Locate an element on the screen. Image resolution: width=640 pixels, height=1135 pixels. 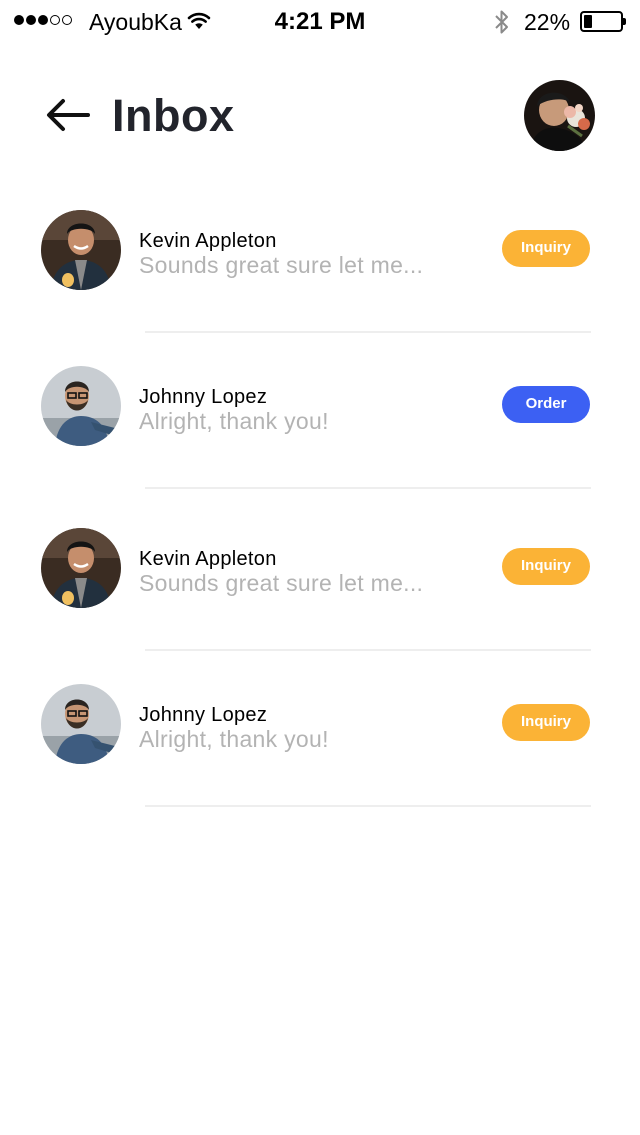
battery-icon is located at coordinates (603, 21).